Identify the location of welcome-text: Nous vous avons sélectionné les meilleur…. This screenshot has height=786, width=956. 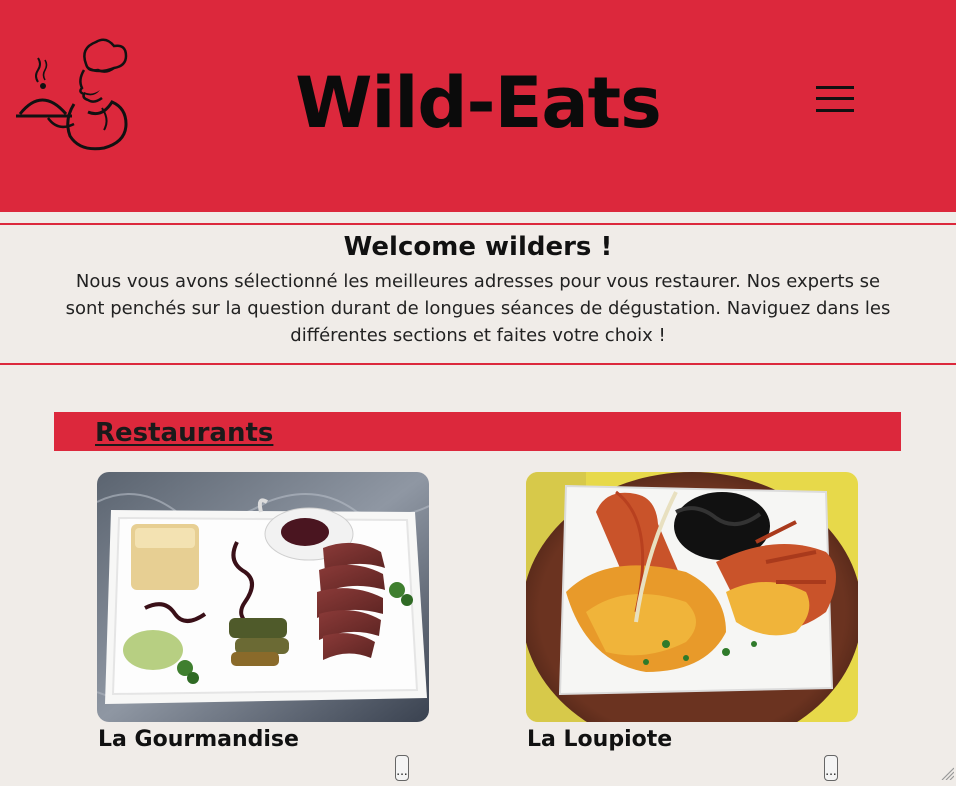
(478, 308).